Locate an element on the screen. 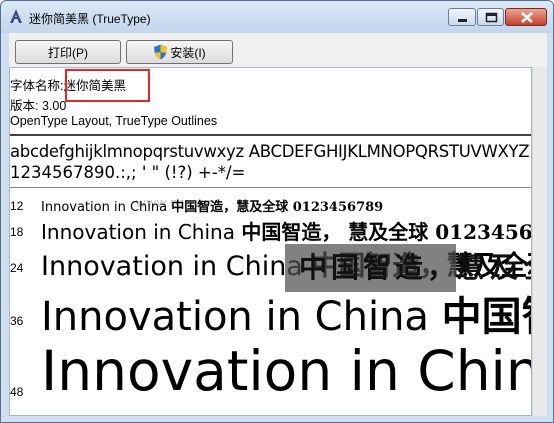 This screenshot has width=554, height=423. close-icon is located at coordinates (527, 17).